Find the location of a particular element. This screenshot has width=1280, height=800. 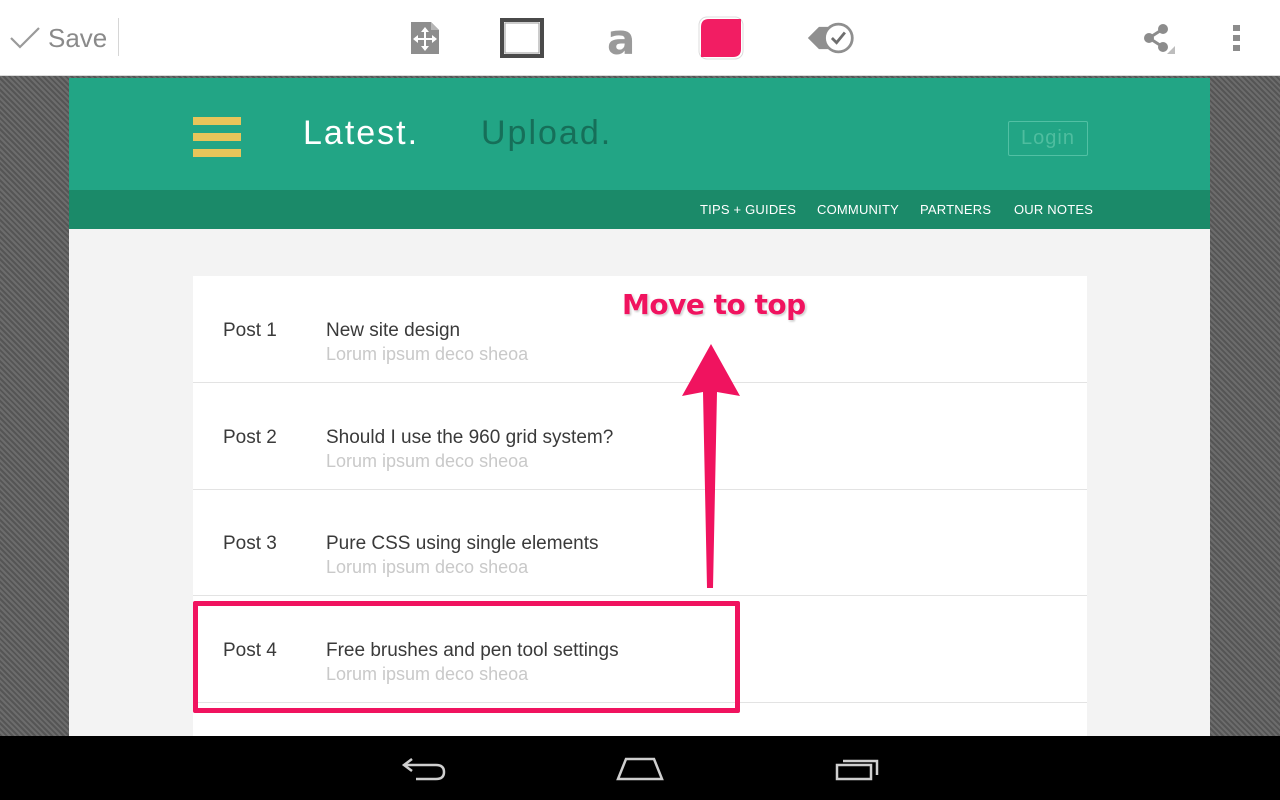

tag-tool is located at coordinates (831, 38).